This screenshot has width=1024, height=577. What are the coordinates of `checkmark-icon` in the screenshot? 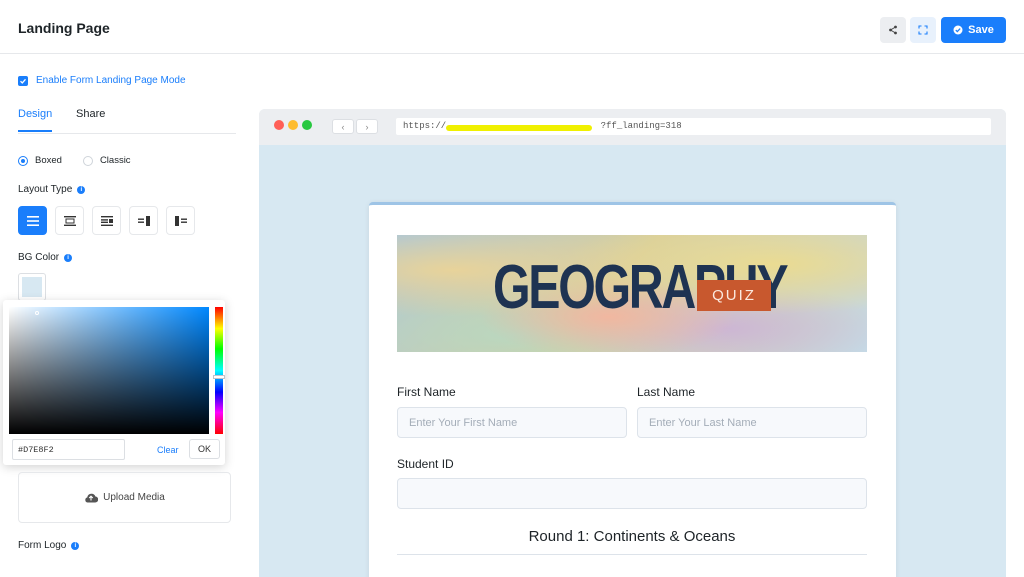 It's located at (23, 81).